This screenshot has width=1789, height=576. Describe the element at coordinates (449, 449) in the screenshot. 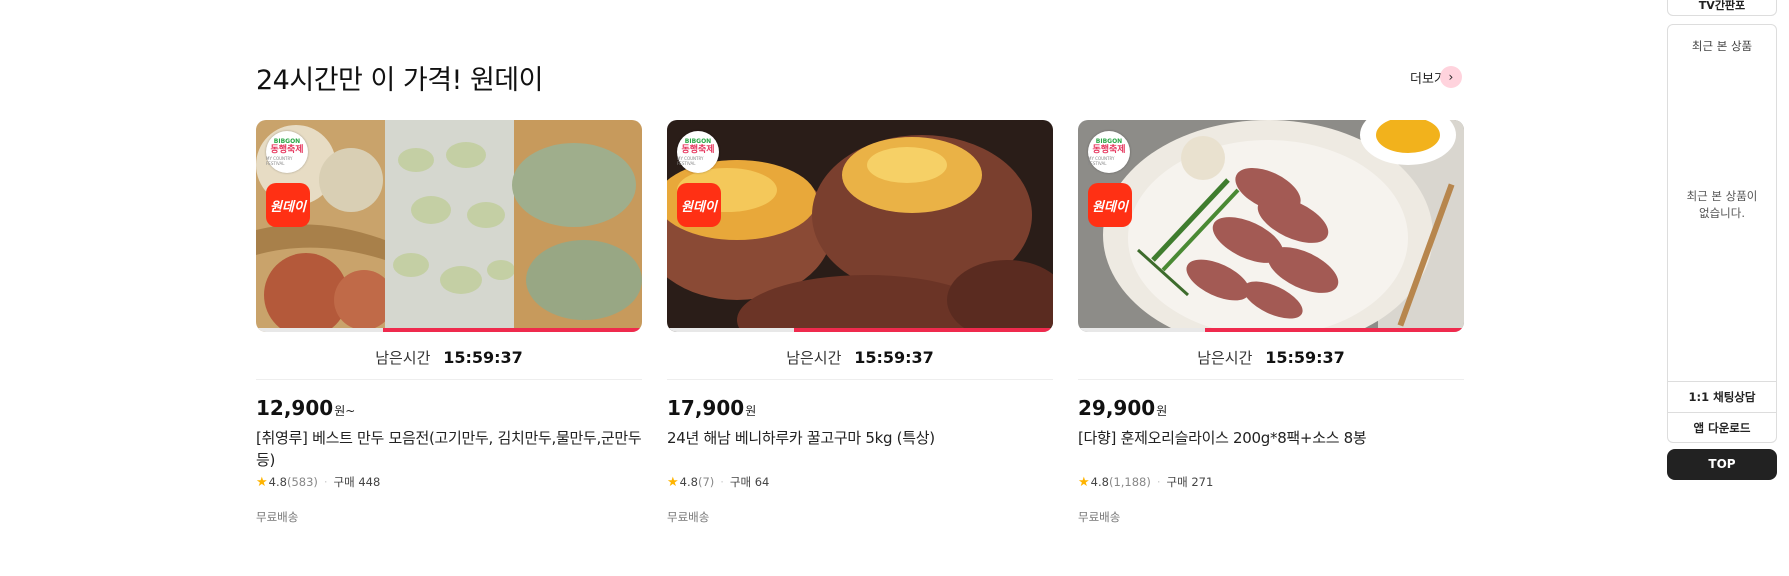

I see `product-name: [취영루] 베스트 만두 모음전(고기만두, 김치만두,물만두,군만두 등)` at that location.